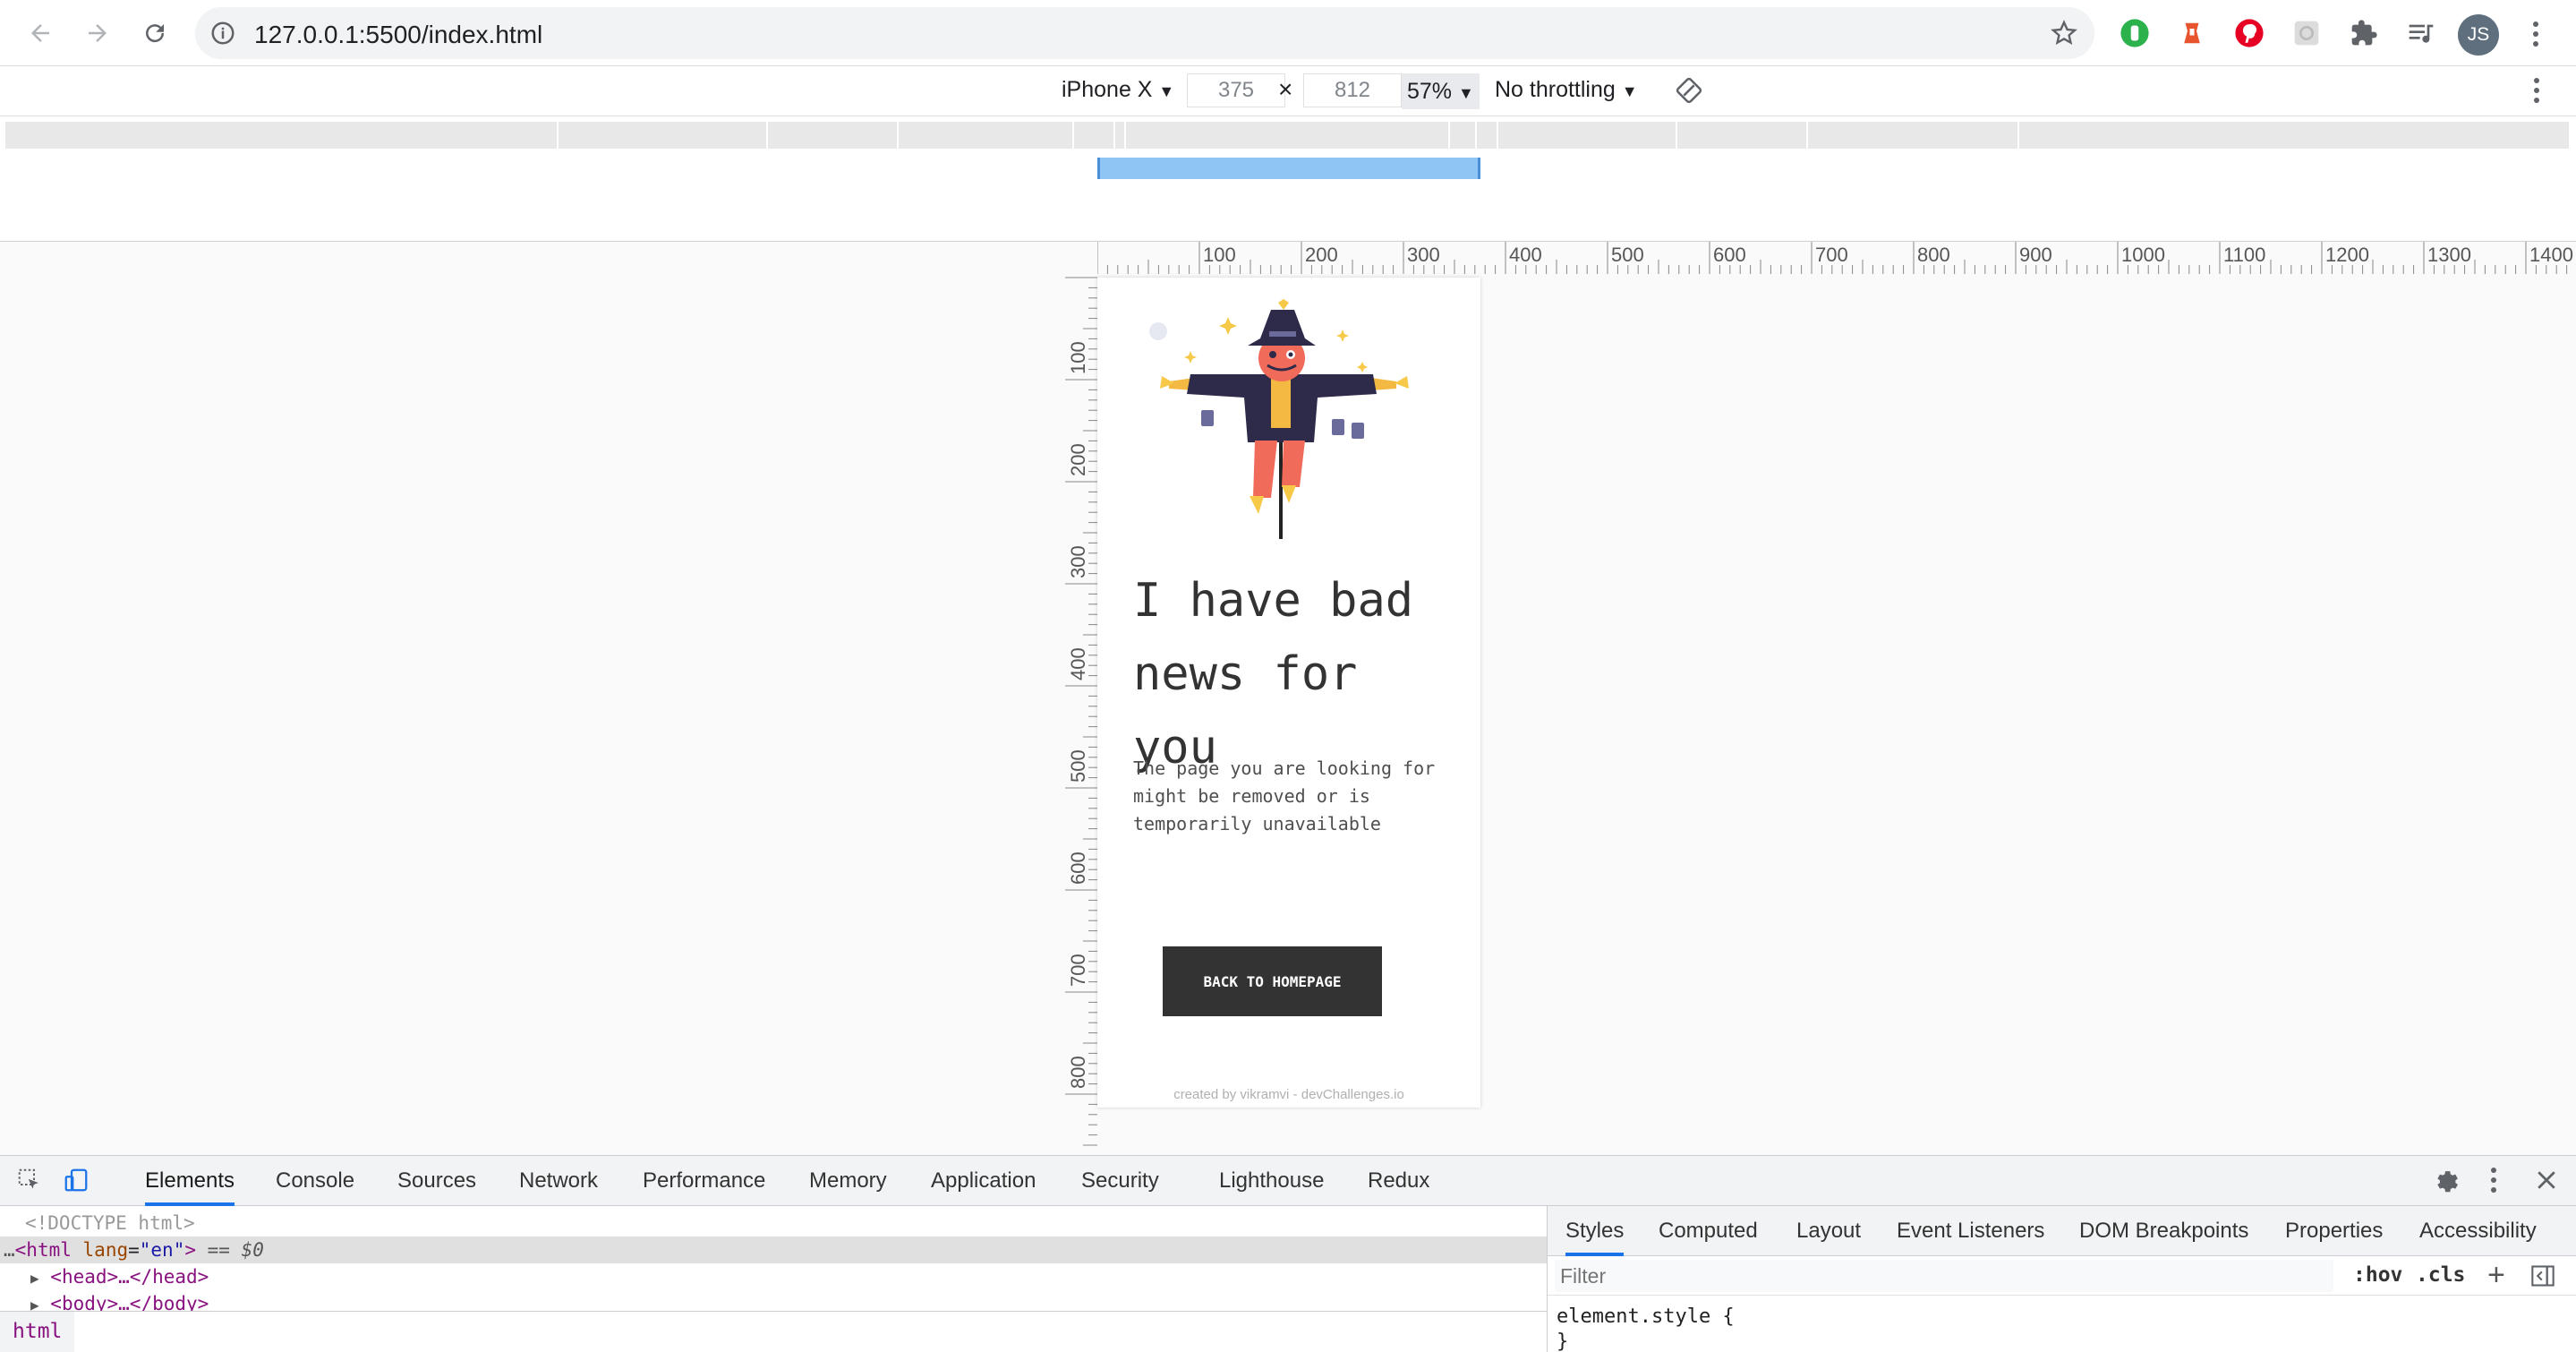 Image resolution: width=2576 pixels, height=1352 pixels. Describe the element at coordinates (773, 1250) in the screenshot. I see `dom-html-node: …<html lang="en"> == $0` at that location.